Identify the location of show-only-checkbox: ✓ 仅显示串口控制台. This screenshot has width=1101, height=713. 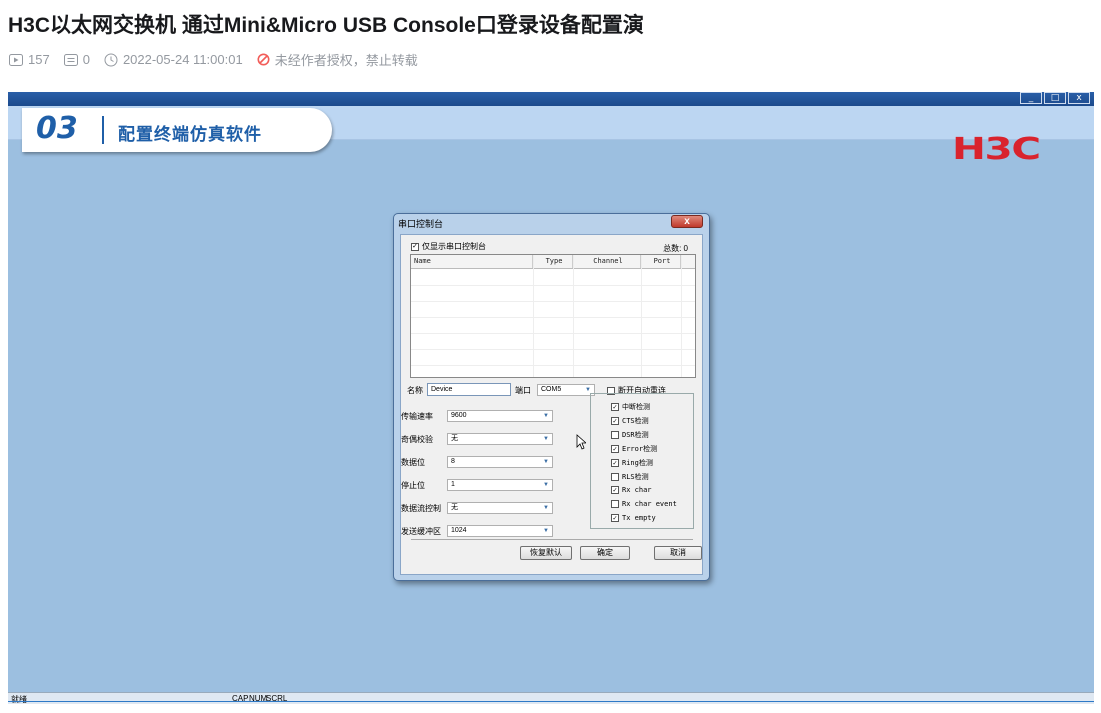
(448, 246).